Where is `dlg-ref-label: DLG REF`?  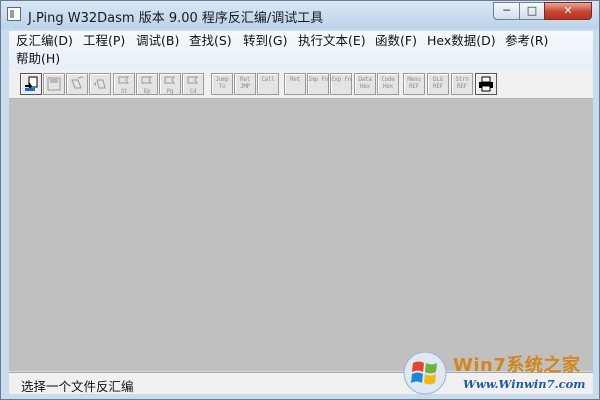
dlg-ref-label: DLG REF is located at coordinates (438, 83).